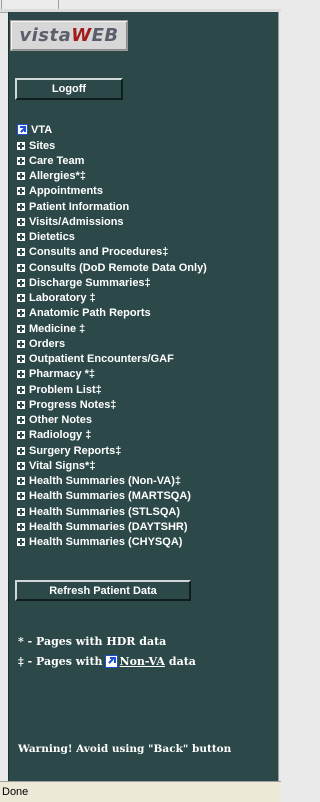 This screenshot has height=802, width=320. Describe the element at coordinates (148, 221) in the screenshot. I see `tree-item: Visits/Admissions` at that location.